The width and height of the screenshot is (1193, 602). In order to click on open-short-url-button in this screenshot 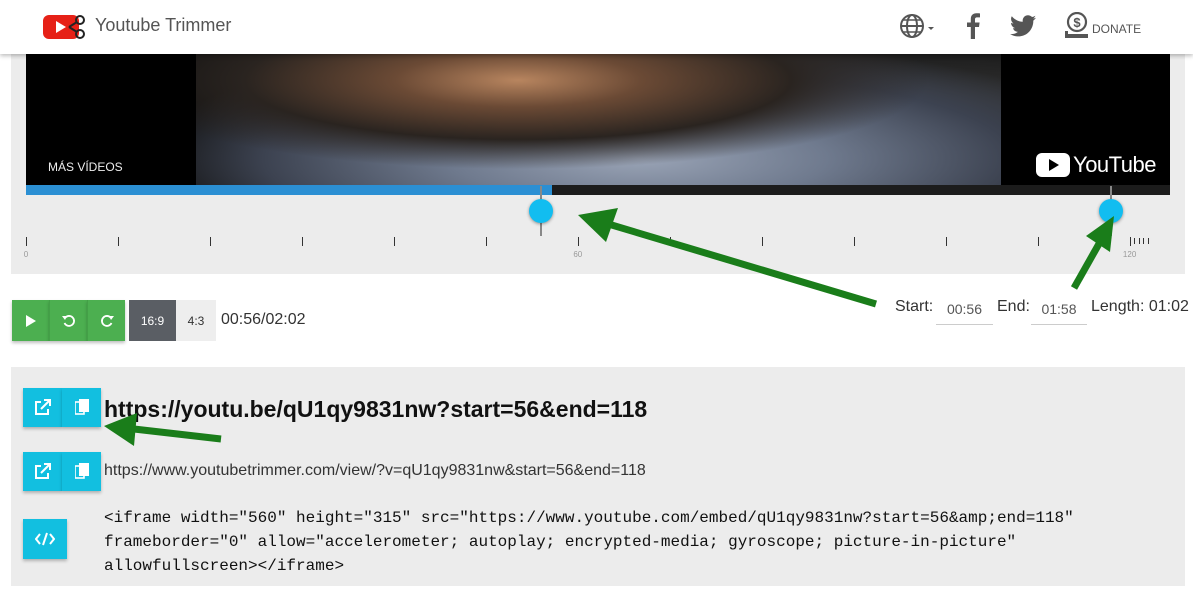, I will do `click(42, 407)`.